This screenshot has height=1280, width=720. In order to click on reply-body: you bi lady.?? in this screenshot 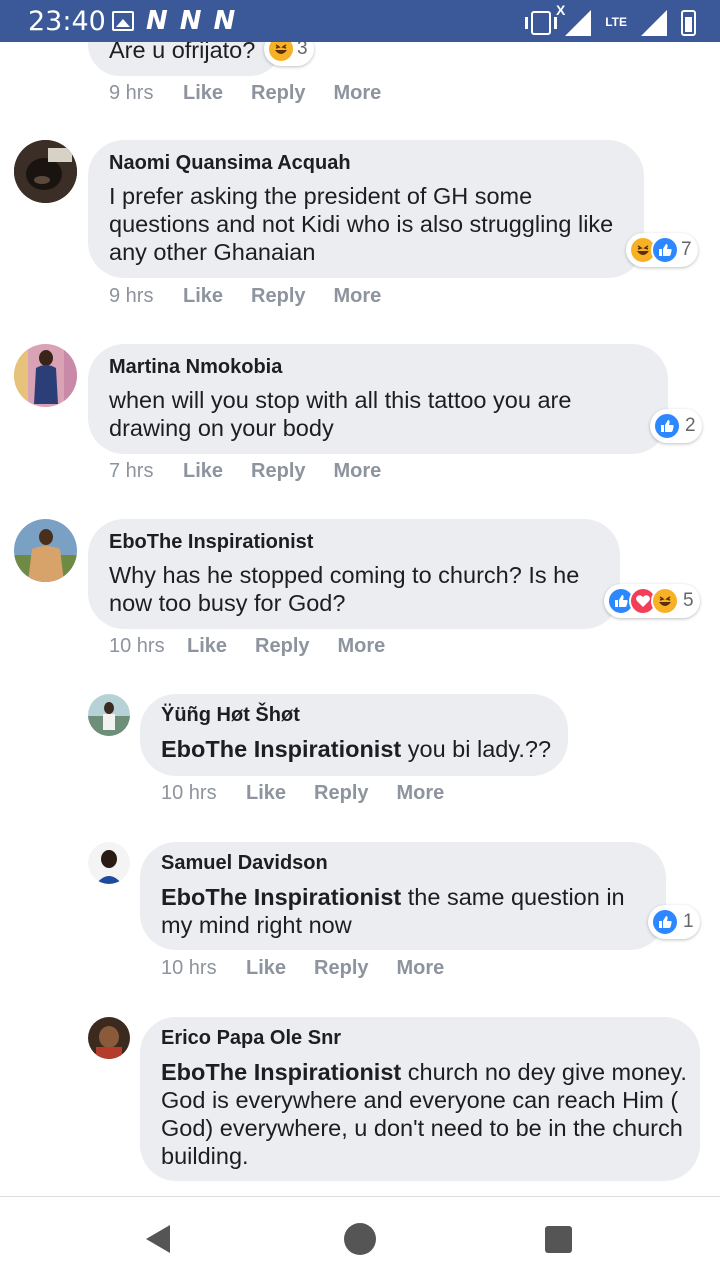, I will do `click(476, 749)`.